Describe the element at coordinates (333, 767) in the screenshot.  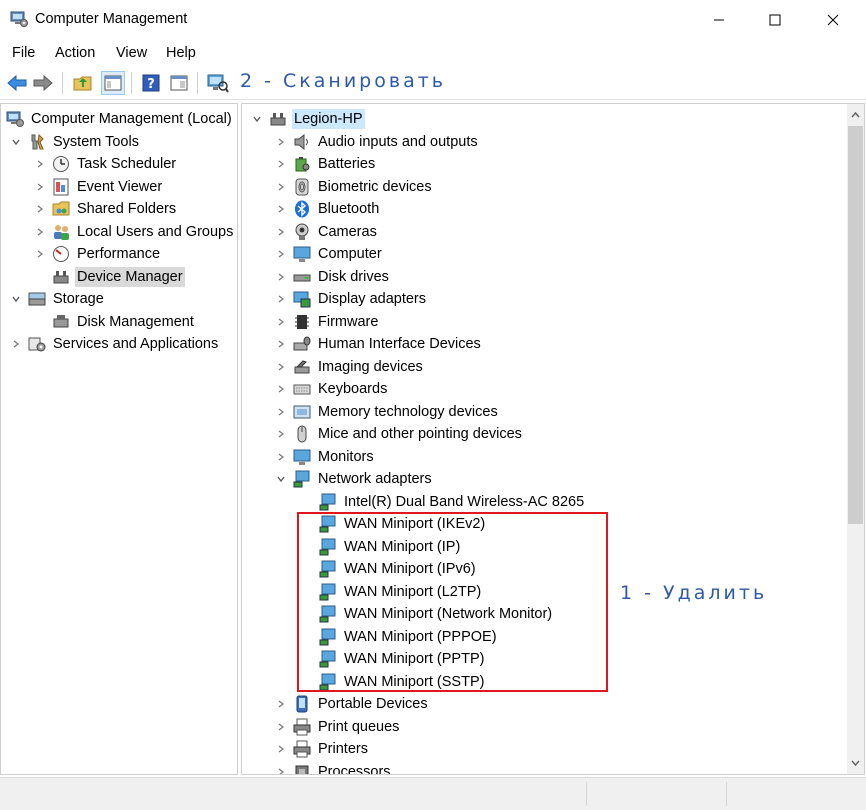
I see `device-category-processors: Processors` at that location.